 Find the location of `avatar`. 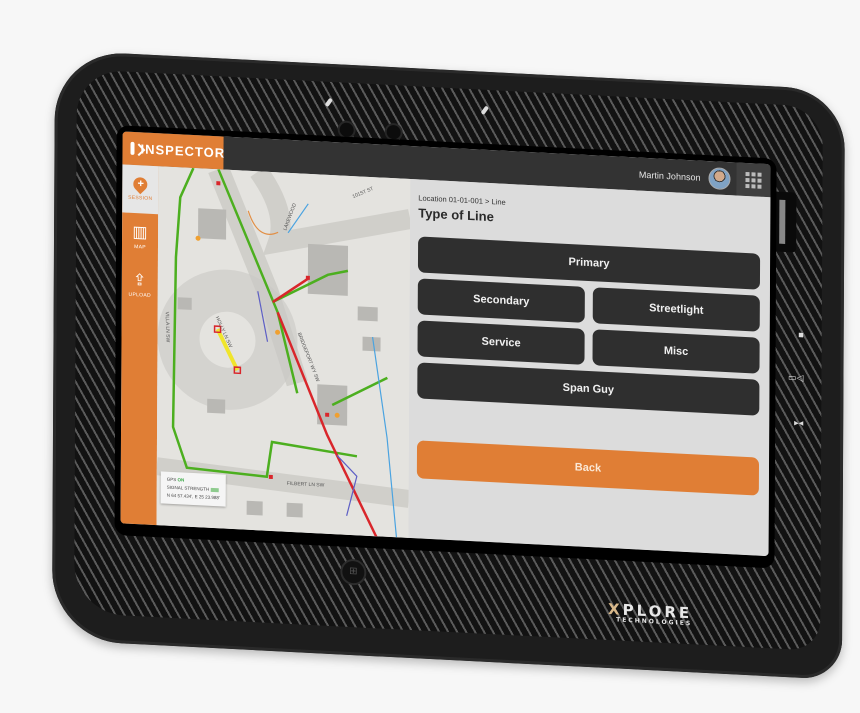

avatar is located at coordinates (719, 178).